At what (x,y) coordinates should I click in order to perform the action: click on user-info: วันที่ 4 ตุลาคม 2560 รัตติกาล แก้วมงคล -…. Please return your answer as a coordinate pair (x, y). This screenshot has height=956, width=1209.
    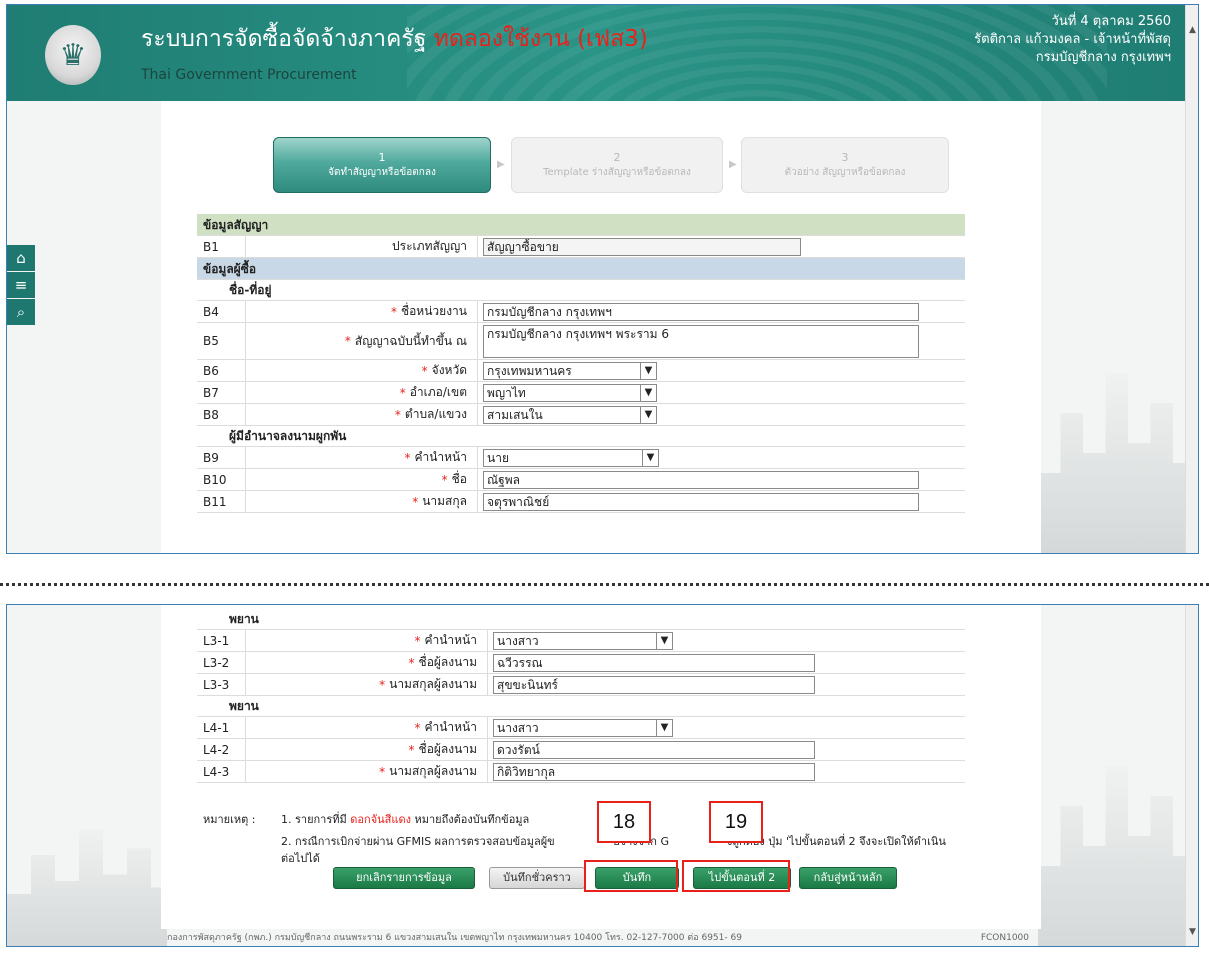
    Looking at the image, I should click on (1072, 40).